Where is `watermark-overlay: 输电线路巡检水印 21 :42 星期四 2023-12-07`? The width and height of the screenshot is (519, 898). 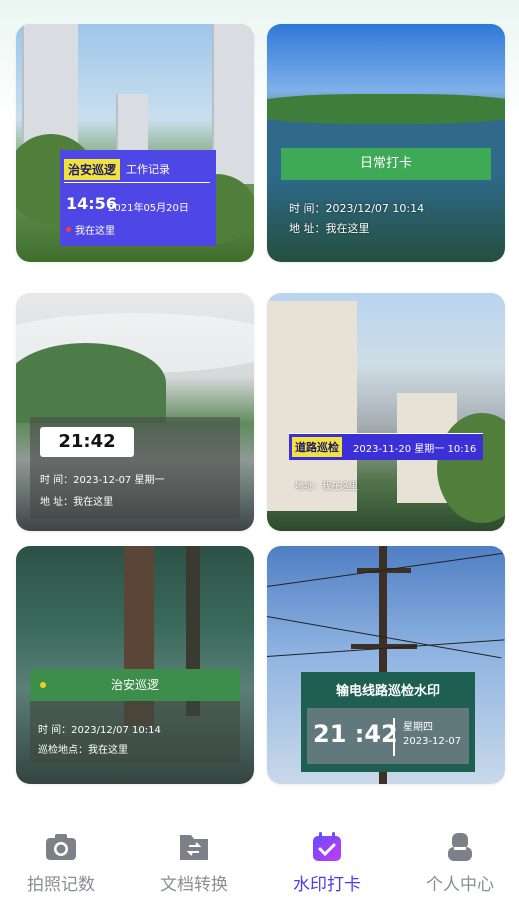 watermark-overlay: 输电线路巡检水印 21 :42 星期四 2023-12-07 is located at coordinates (388, 722).